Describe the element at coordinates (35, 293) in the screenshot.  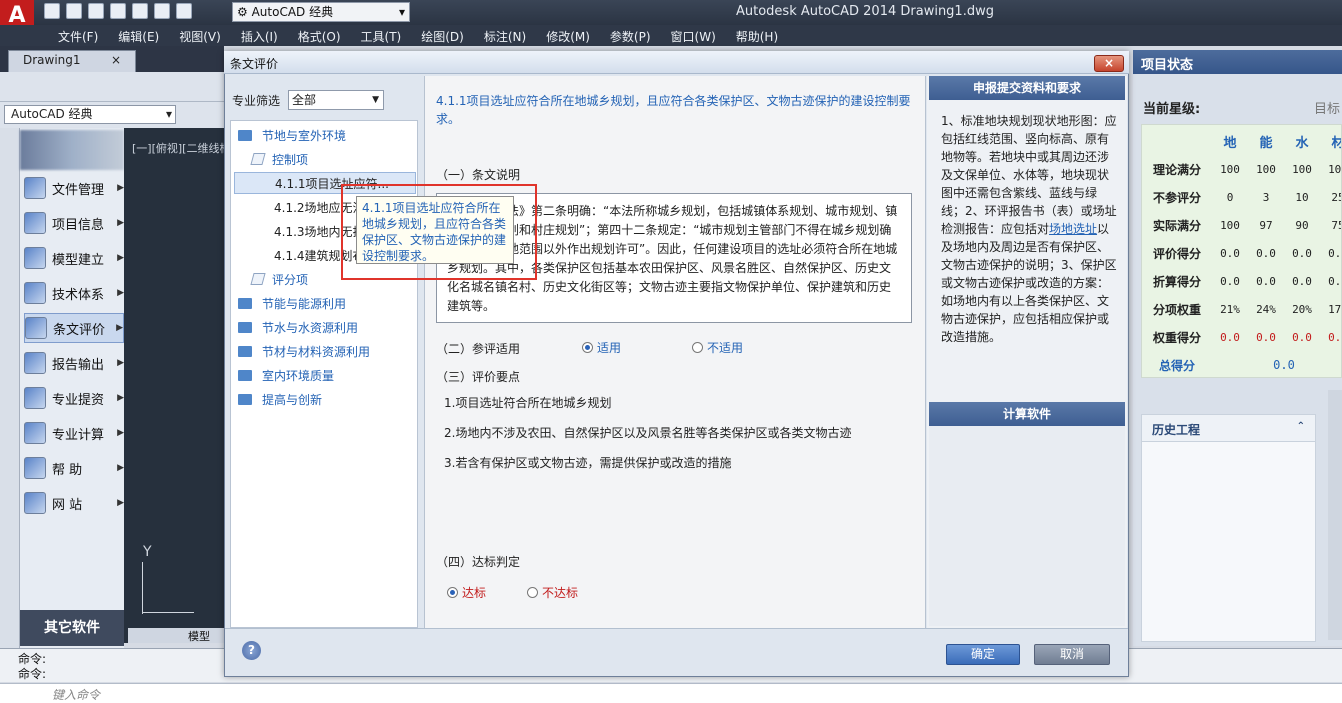
I see `gear-icon` at that location.